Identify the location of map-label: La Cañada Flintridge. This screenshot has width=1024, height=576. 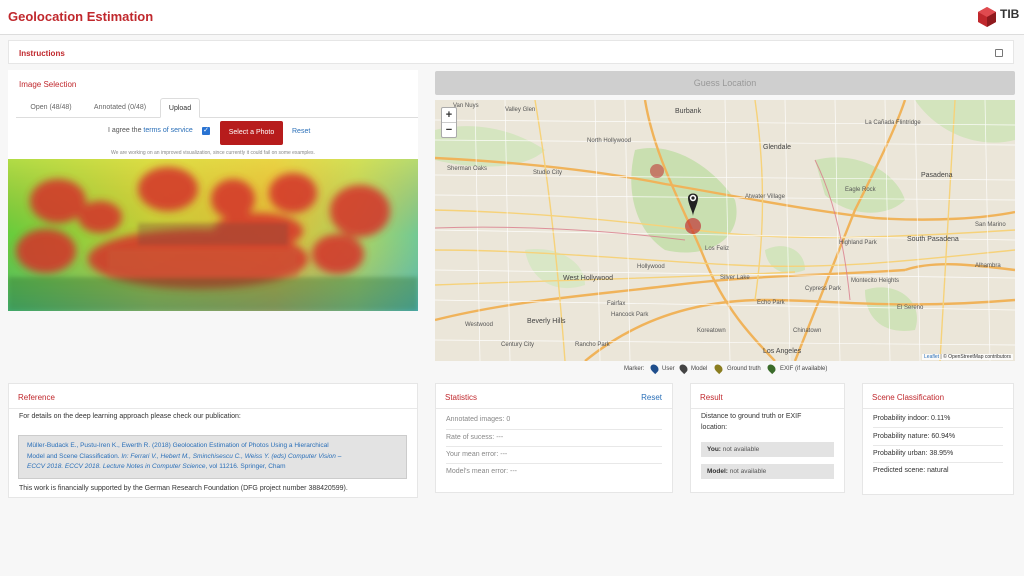
(893, 123).